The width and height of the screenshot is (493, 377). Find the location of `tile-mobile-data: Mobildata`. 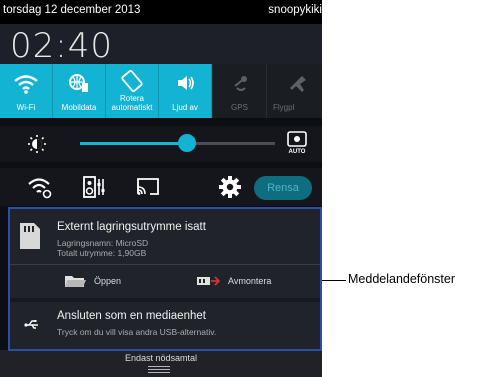

tile-mobile-data: Mobildata is located at coordinates (79, 91).